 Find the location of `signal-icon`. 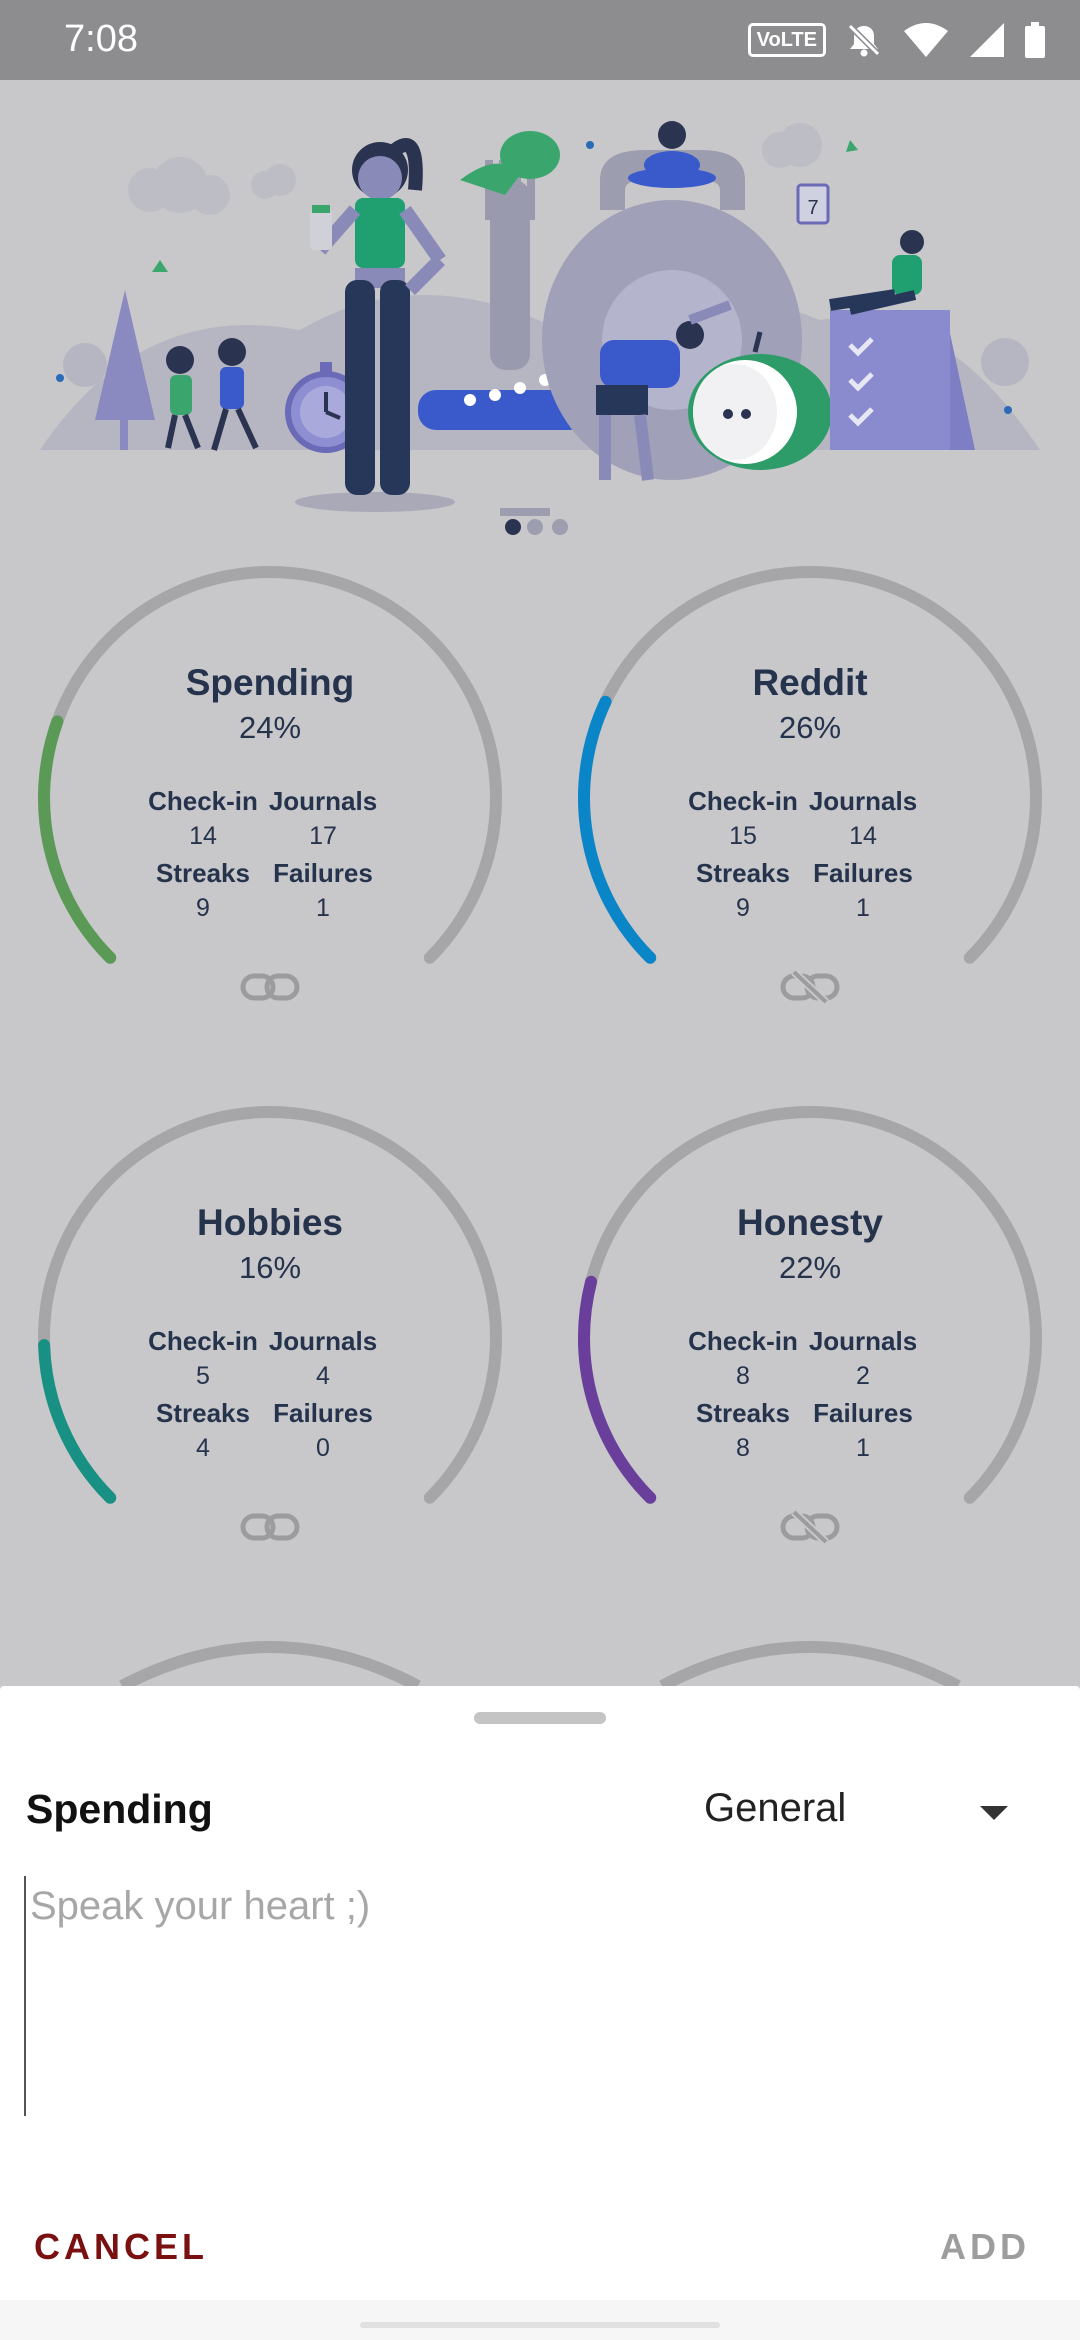

signal-icon is located at coordinates (987, 40).